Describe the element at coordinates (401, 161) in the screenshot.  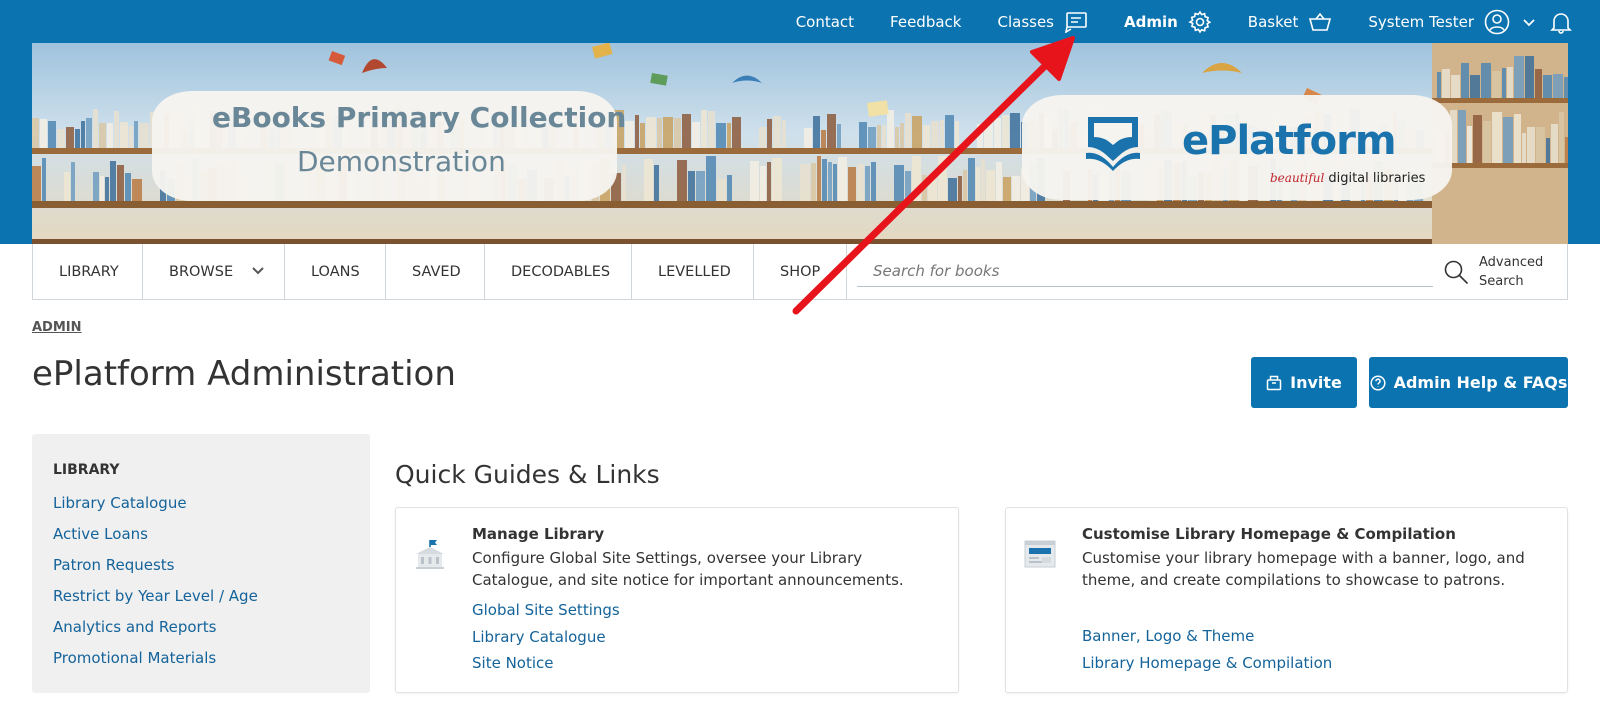
I see `banner-subtitle: Demonstration` at that location.